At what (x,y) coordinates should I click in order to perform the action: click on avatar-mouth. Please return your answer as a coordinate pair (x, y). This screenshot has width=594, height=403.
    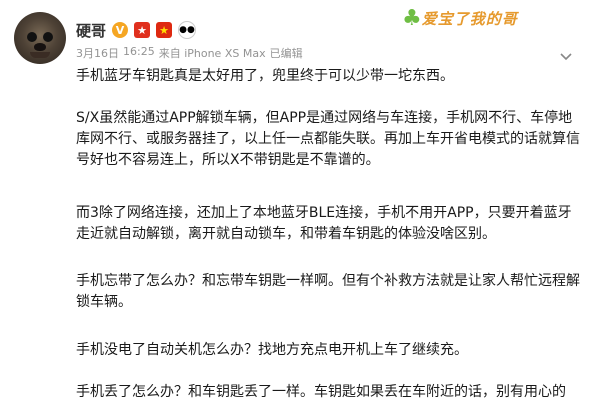
    Looking at the image, I should click on (40, 55).